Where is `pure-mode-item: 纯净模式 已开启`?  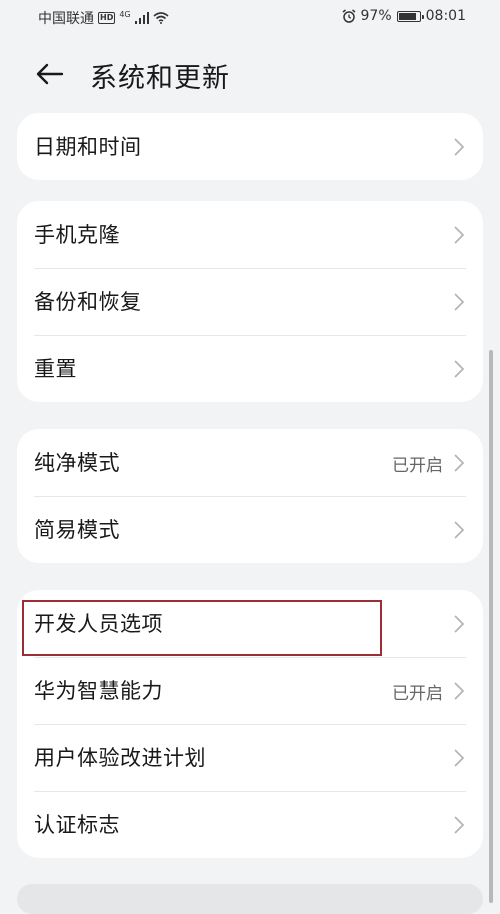 pure-mode-item: 纯净模式 已开启 is located at coordinates (250, 462).